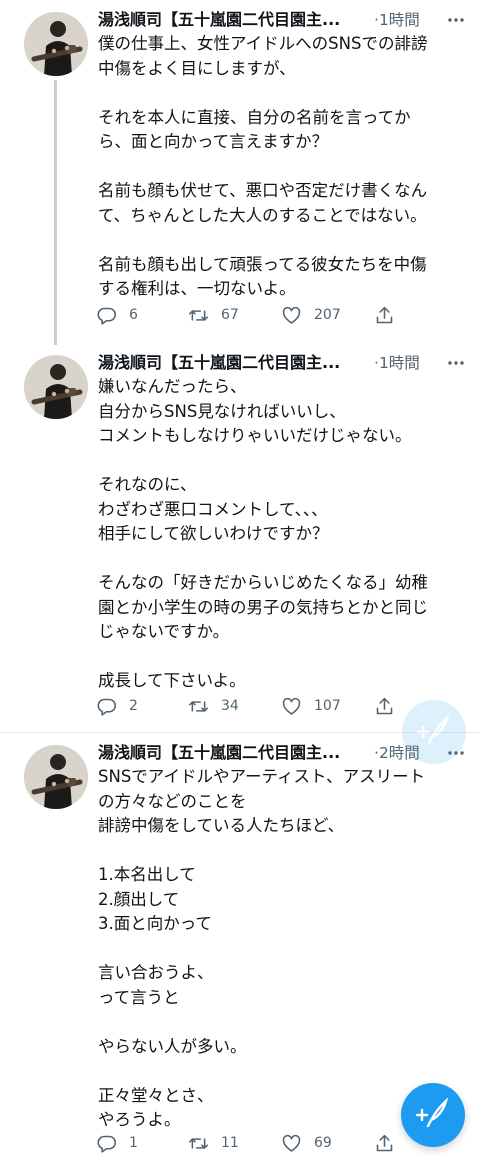  What do you see at coordinates (230, 706) in the screenshot?
I see `retweets-count: 34` at bounding box center [230, 706].